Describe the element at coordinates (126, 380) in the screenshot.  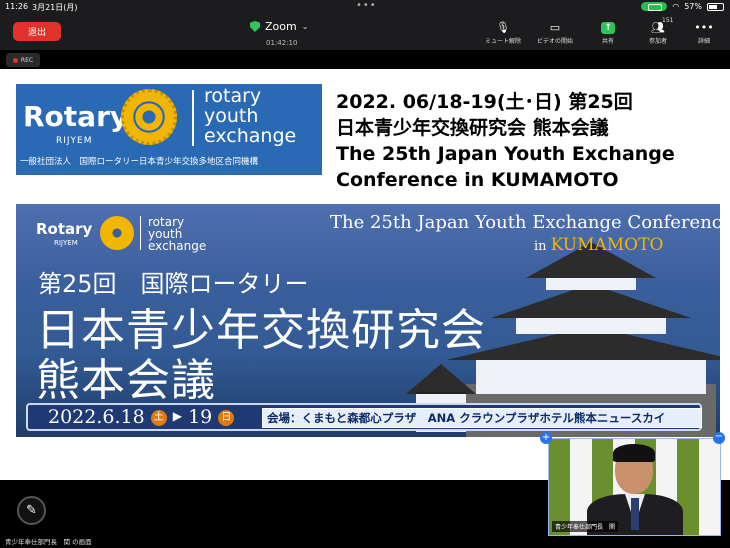
I see `banner-line-3: 熊本会議` at that location.